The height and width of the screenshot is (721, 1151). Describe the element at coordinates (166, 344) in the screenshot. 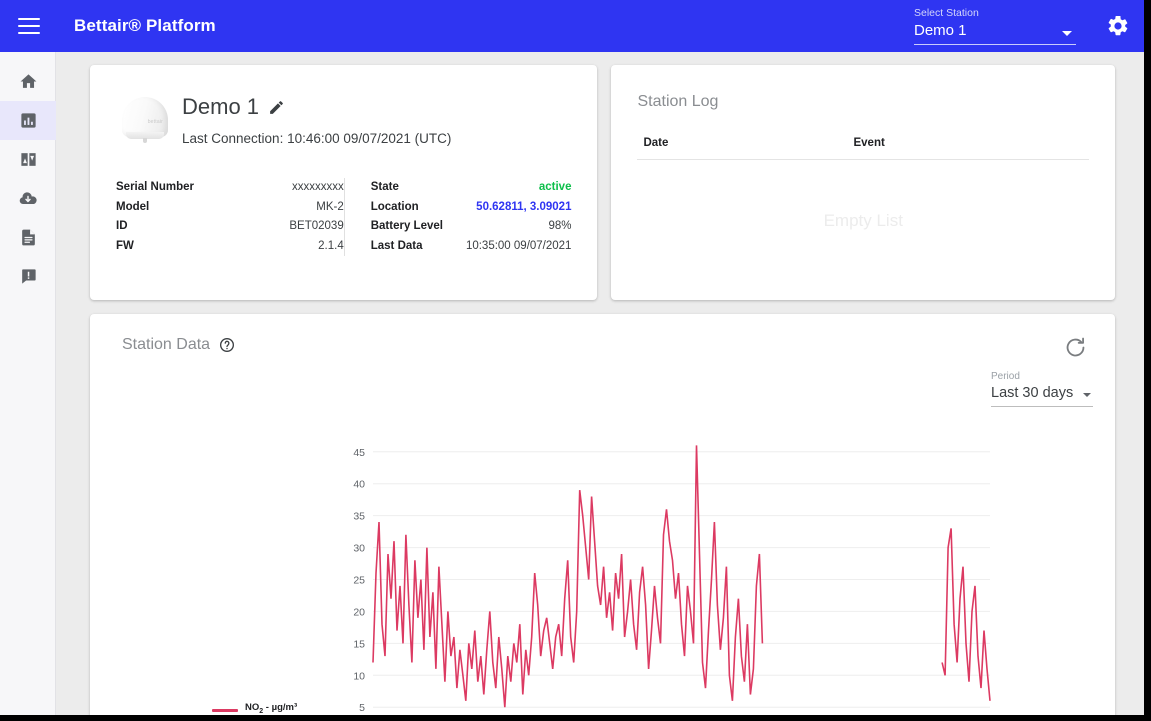

I see `station-data-title: Station Data` at that location.